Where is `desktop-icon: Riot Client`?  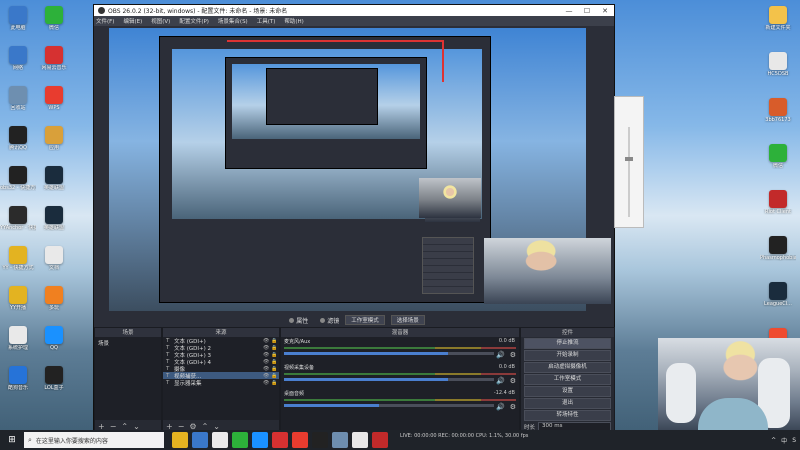 desktop-icon: Riot Client is located at coordinates (778, 202).